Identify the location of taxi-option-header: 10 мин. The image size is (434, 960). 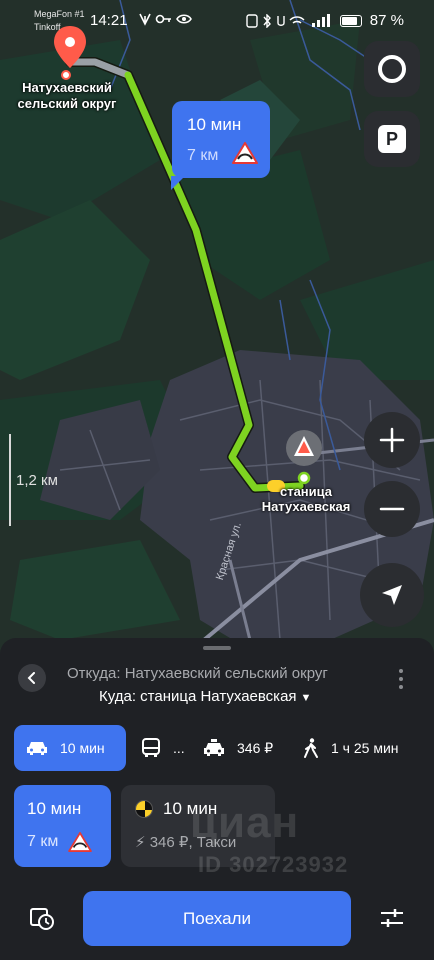
(205, 809).